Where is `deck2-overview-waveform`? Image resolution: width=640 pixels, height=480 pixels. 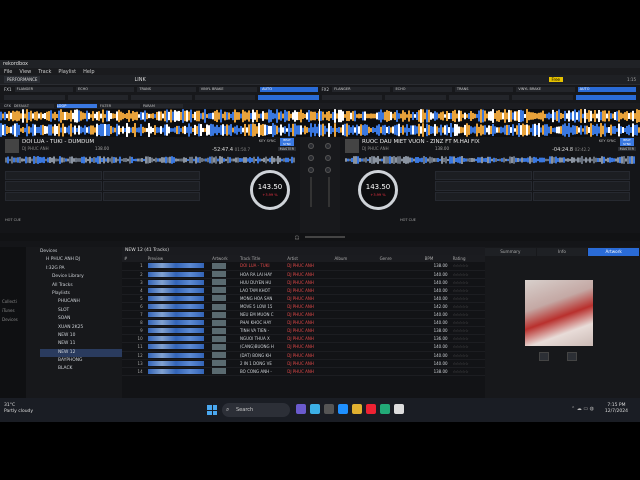 deck2-overview-waveform is located at coordinates (490, 160).